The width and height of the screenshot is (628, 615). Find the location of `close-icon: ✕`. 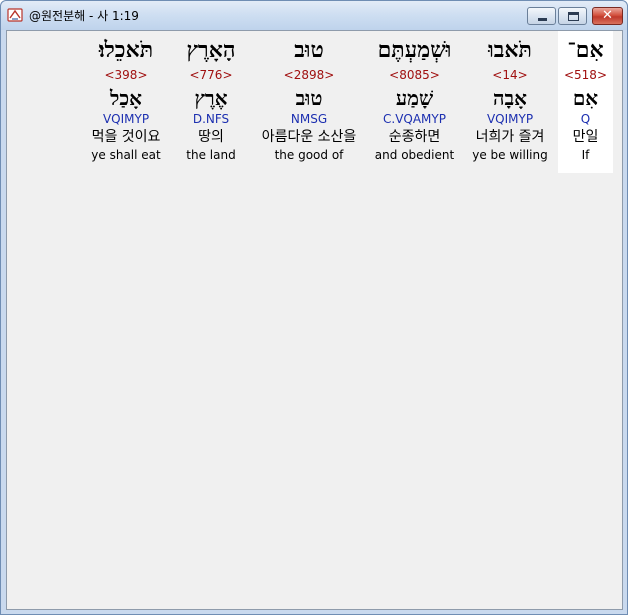

close-icon: ✕ is located at coordinates (607, 15).